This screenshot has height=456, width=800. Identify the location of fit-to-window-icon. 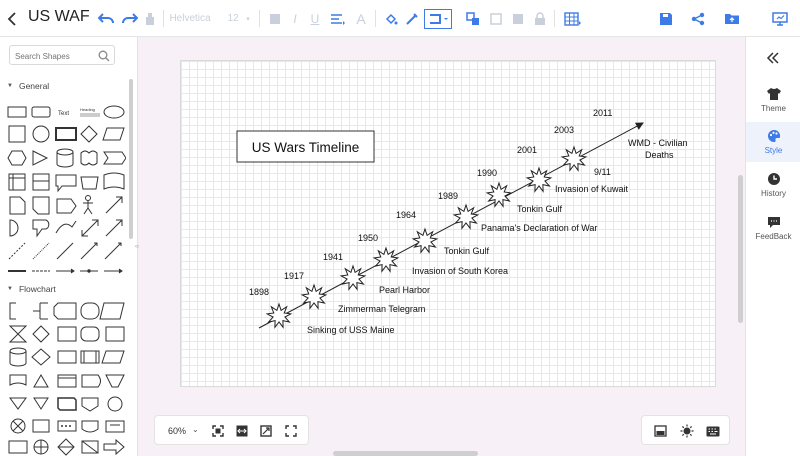
(218, 433).